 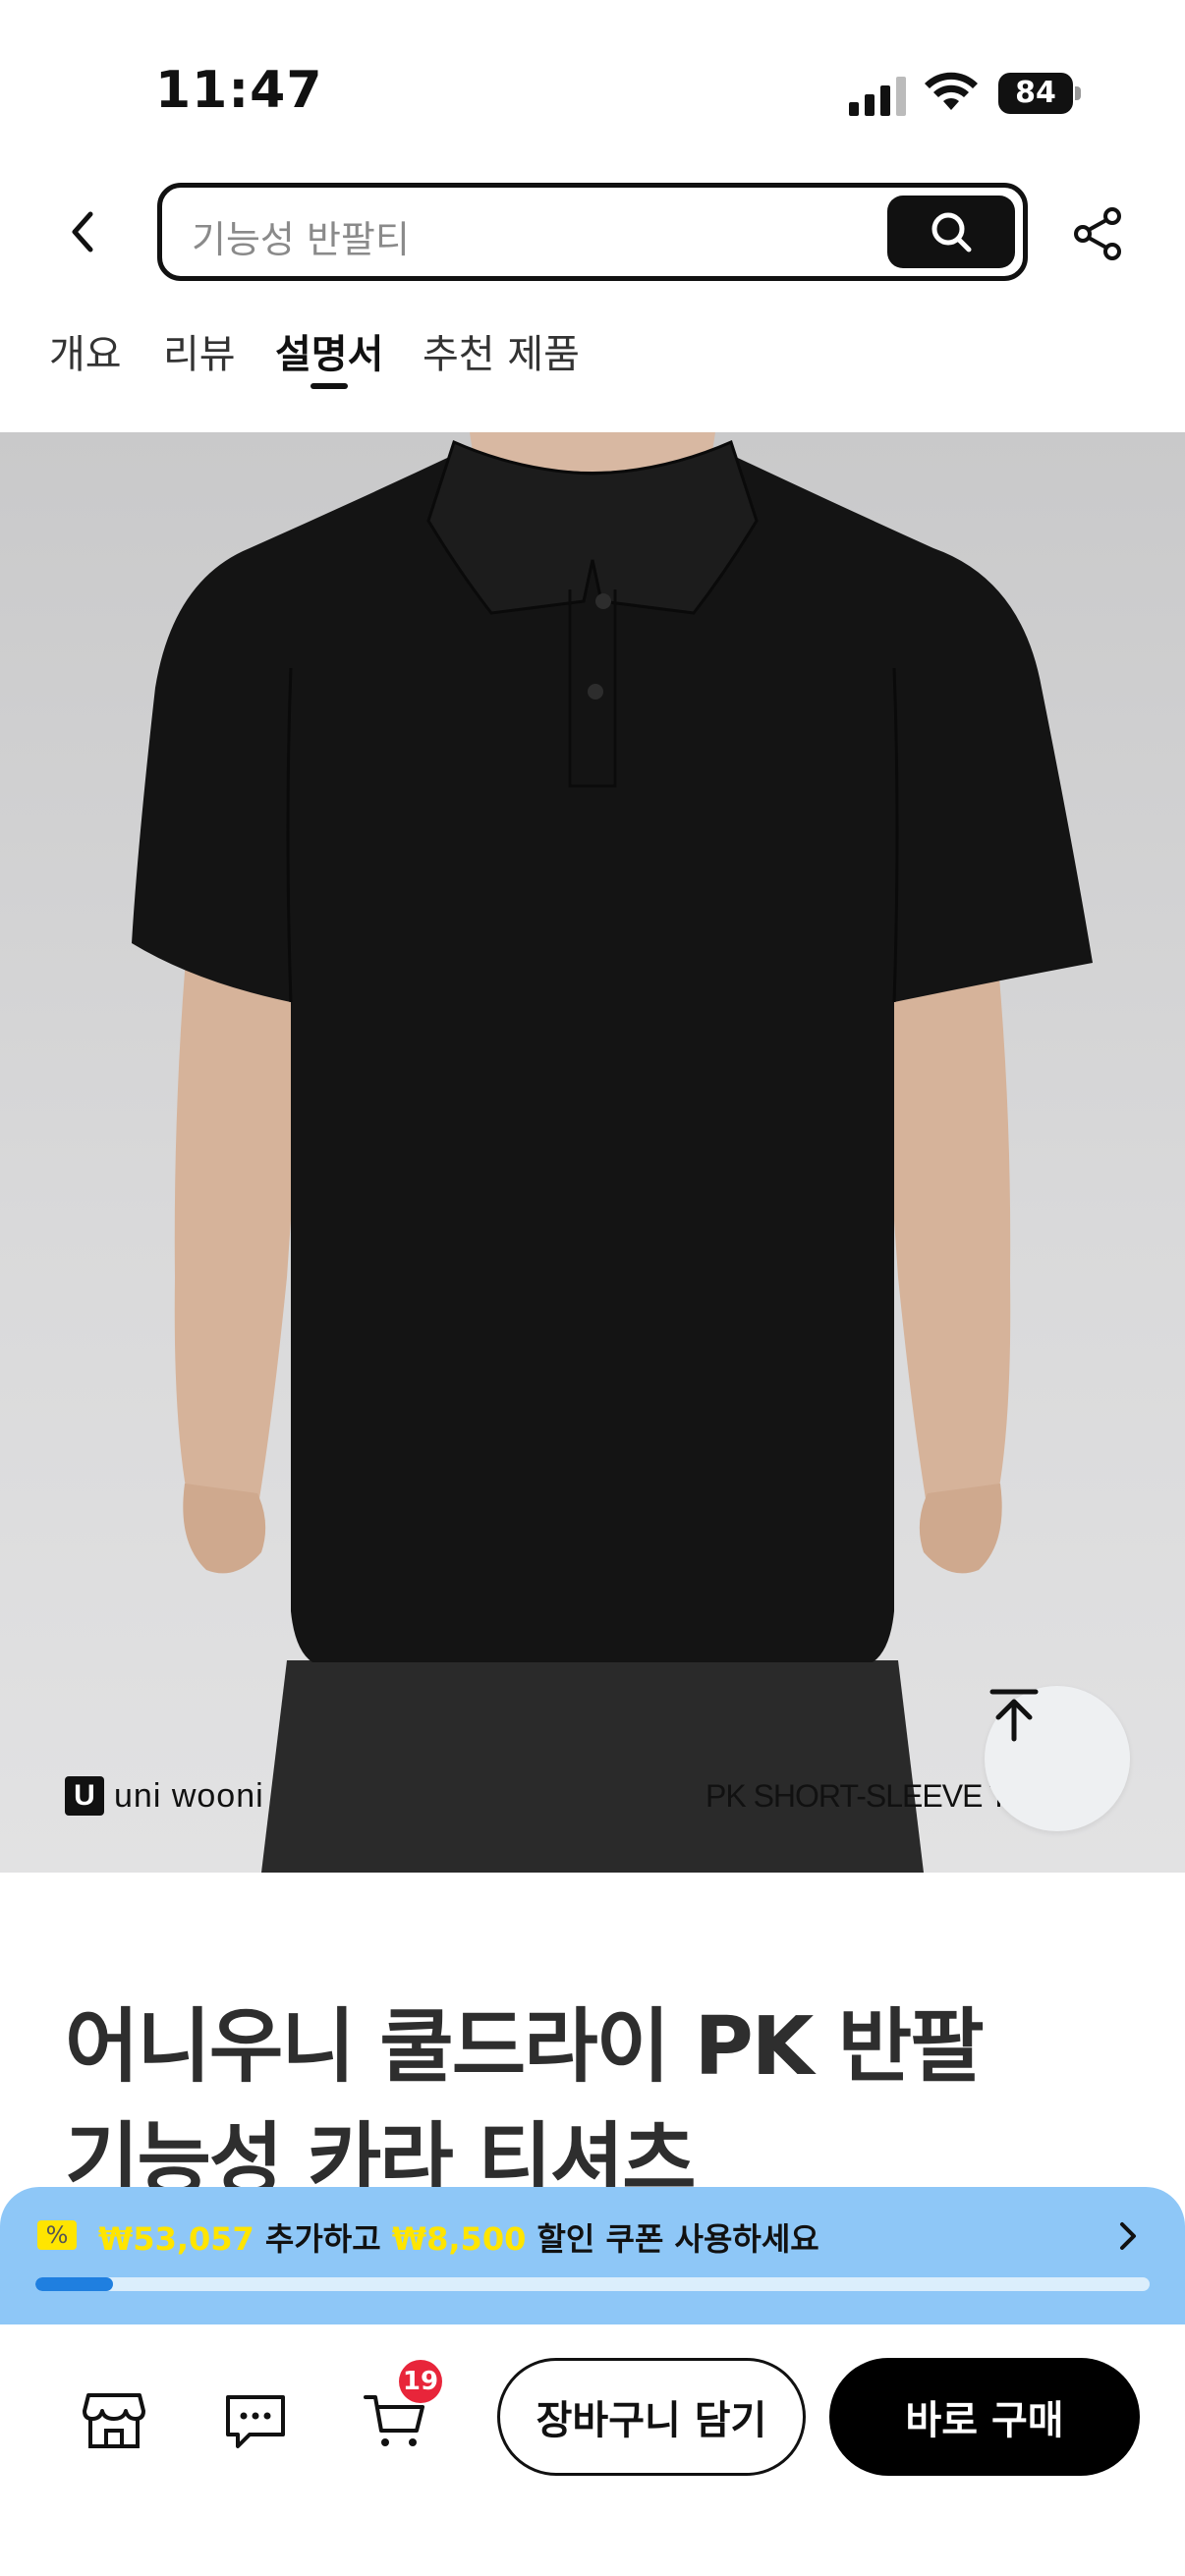 What do you see at coordinates (606, 2104) in the screenshot?
I see `product-title: 어니우니 쿨드라이 PK 반팔 기능성 카라 티셔츠` at bounding box center [606, 2104].